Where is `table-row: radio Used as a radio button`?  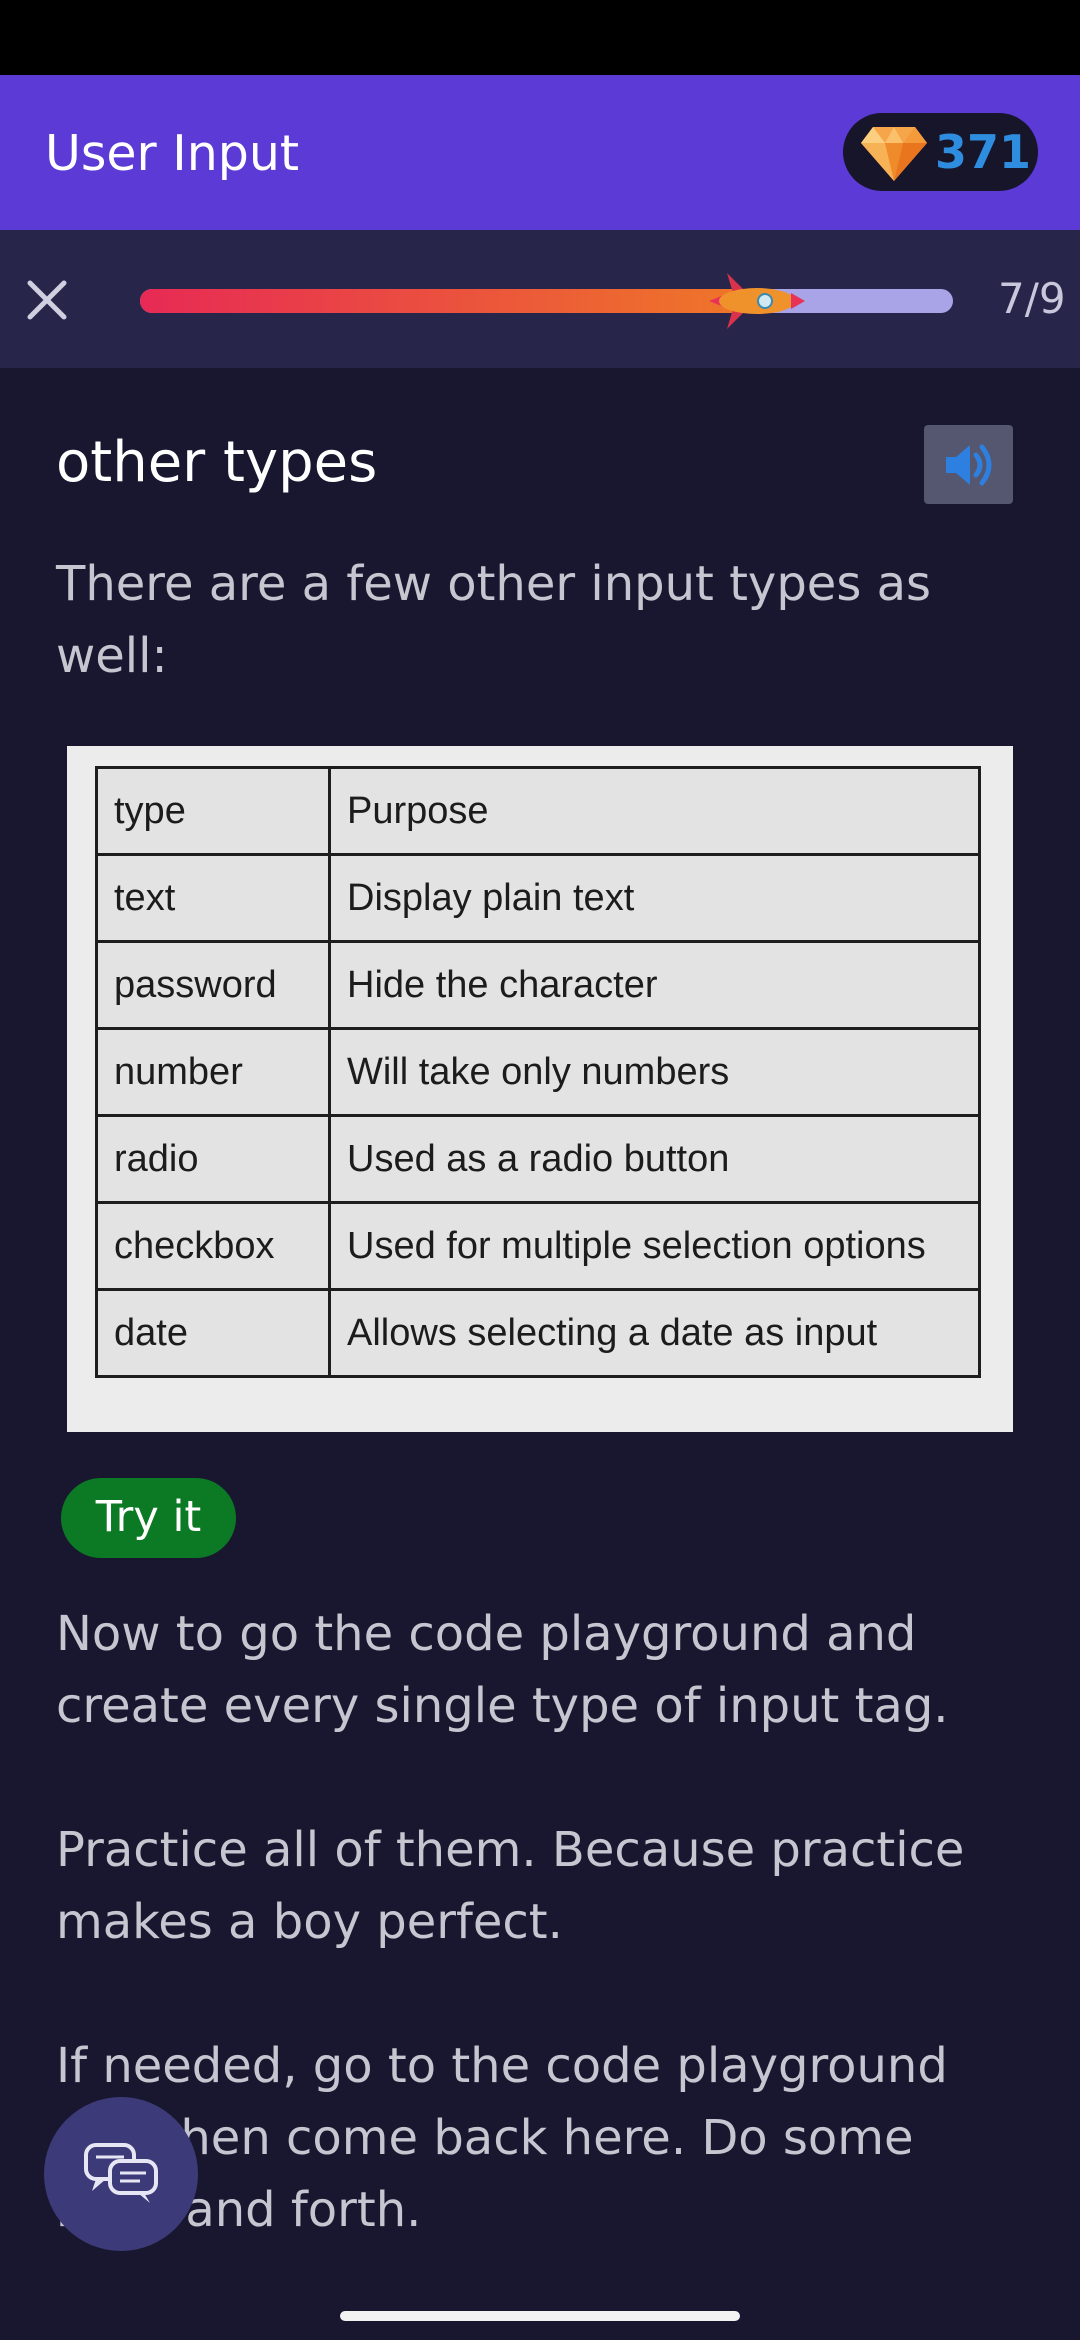 table-row: radio Used as a radio button is located at coordinates (538, 1159).